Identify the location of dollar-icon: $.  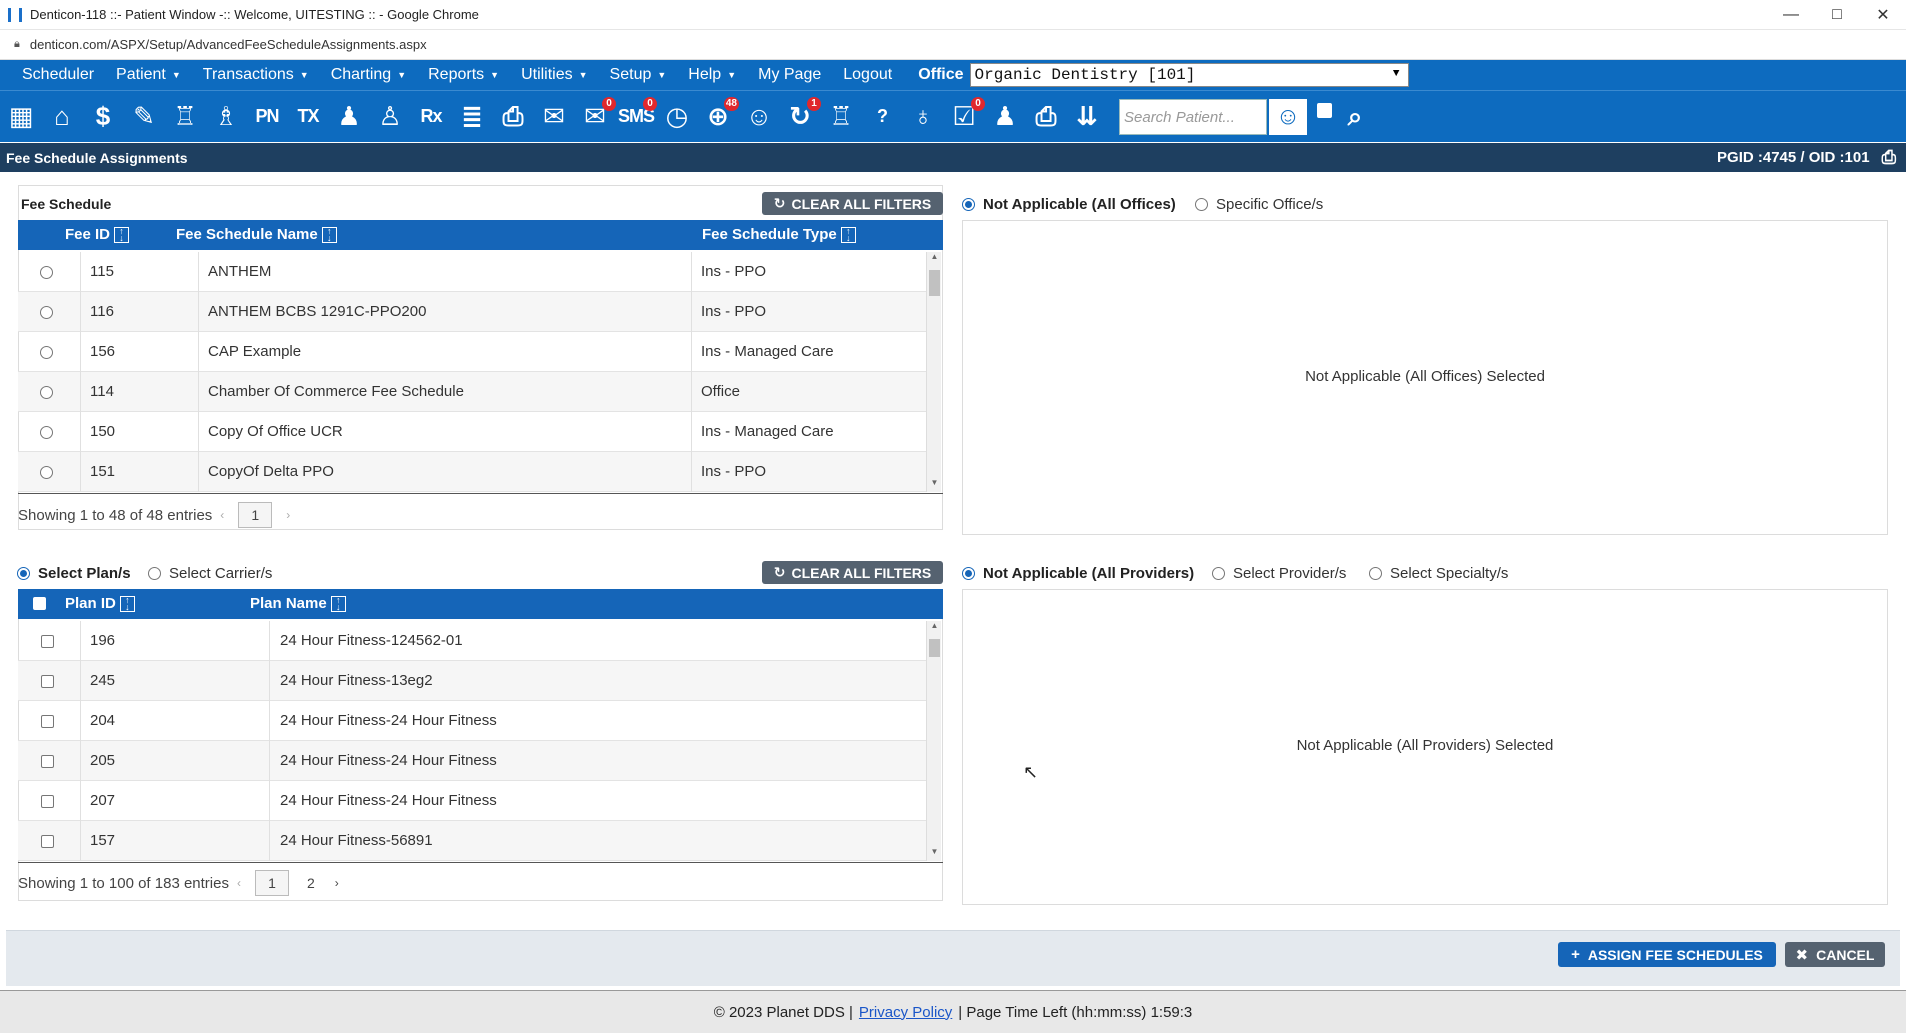
(103, 117).